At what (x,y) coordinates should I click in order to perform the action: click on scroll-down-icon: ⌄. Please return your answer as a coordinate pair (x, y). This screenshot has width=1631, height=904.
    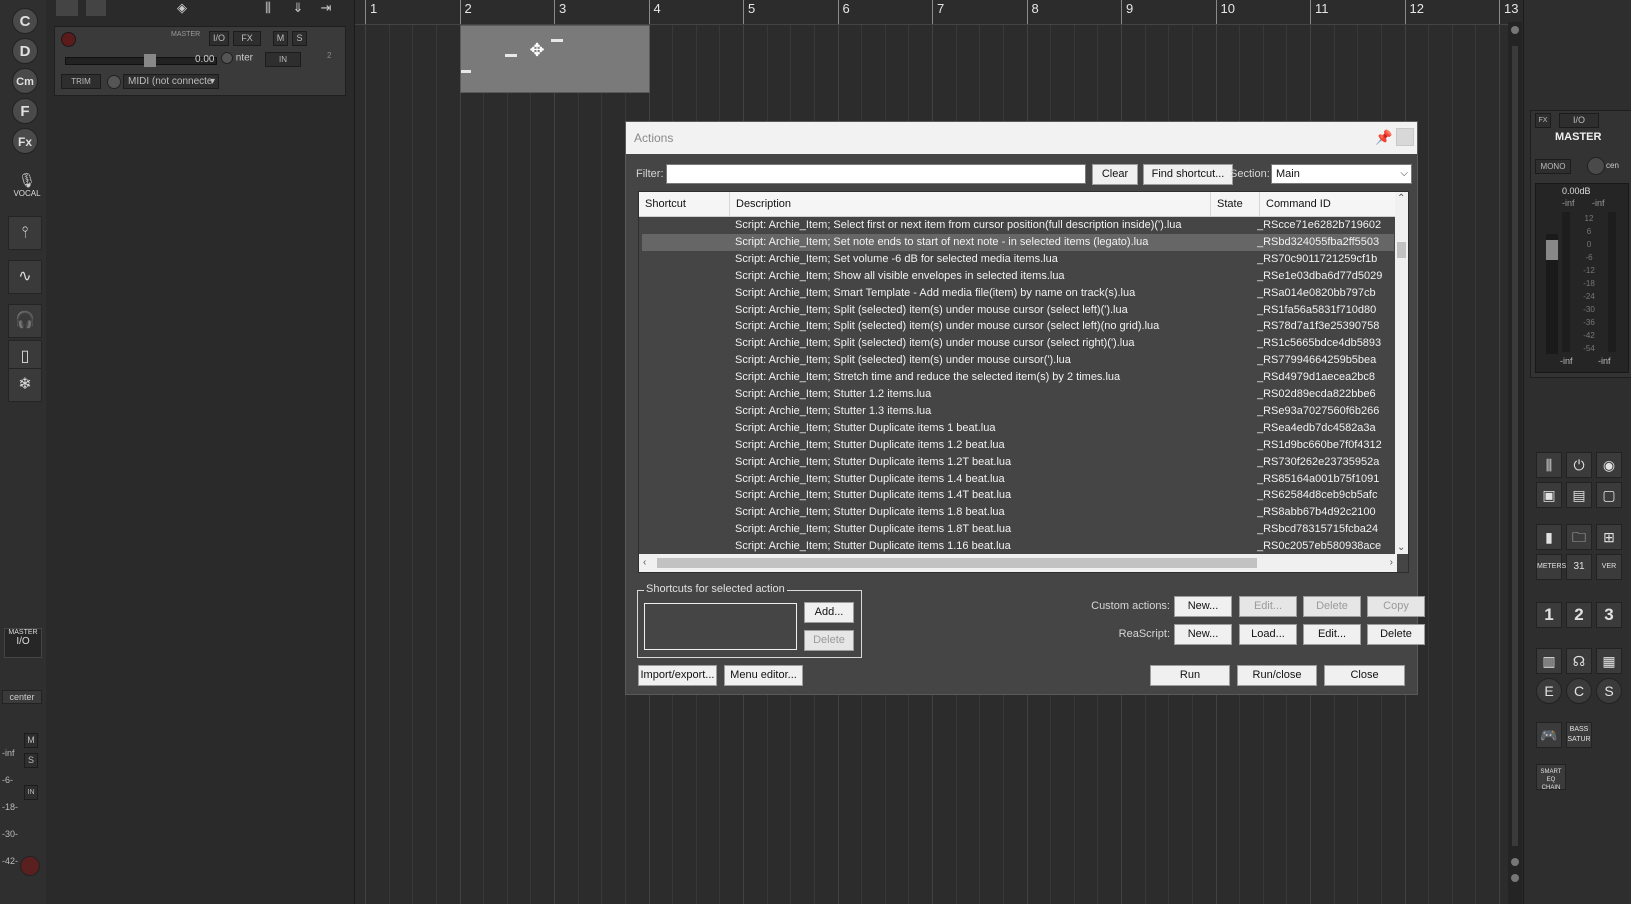
    Looking at the image, I should click on (1401, 547).